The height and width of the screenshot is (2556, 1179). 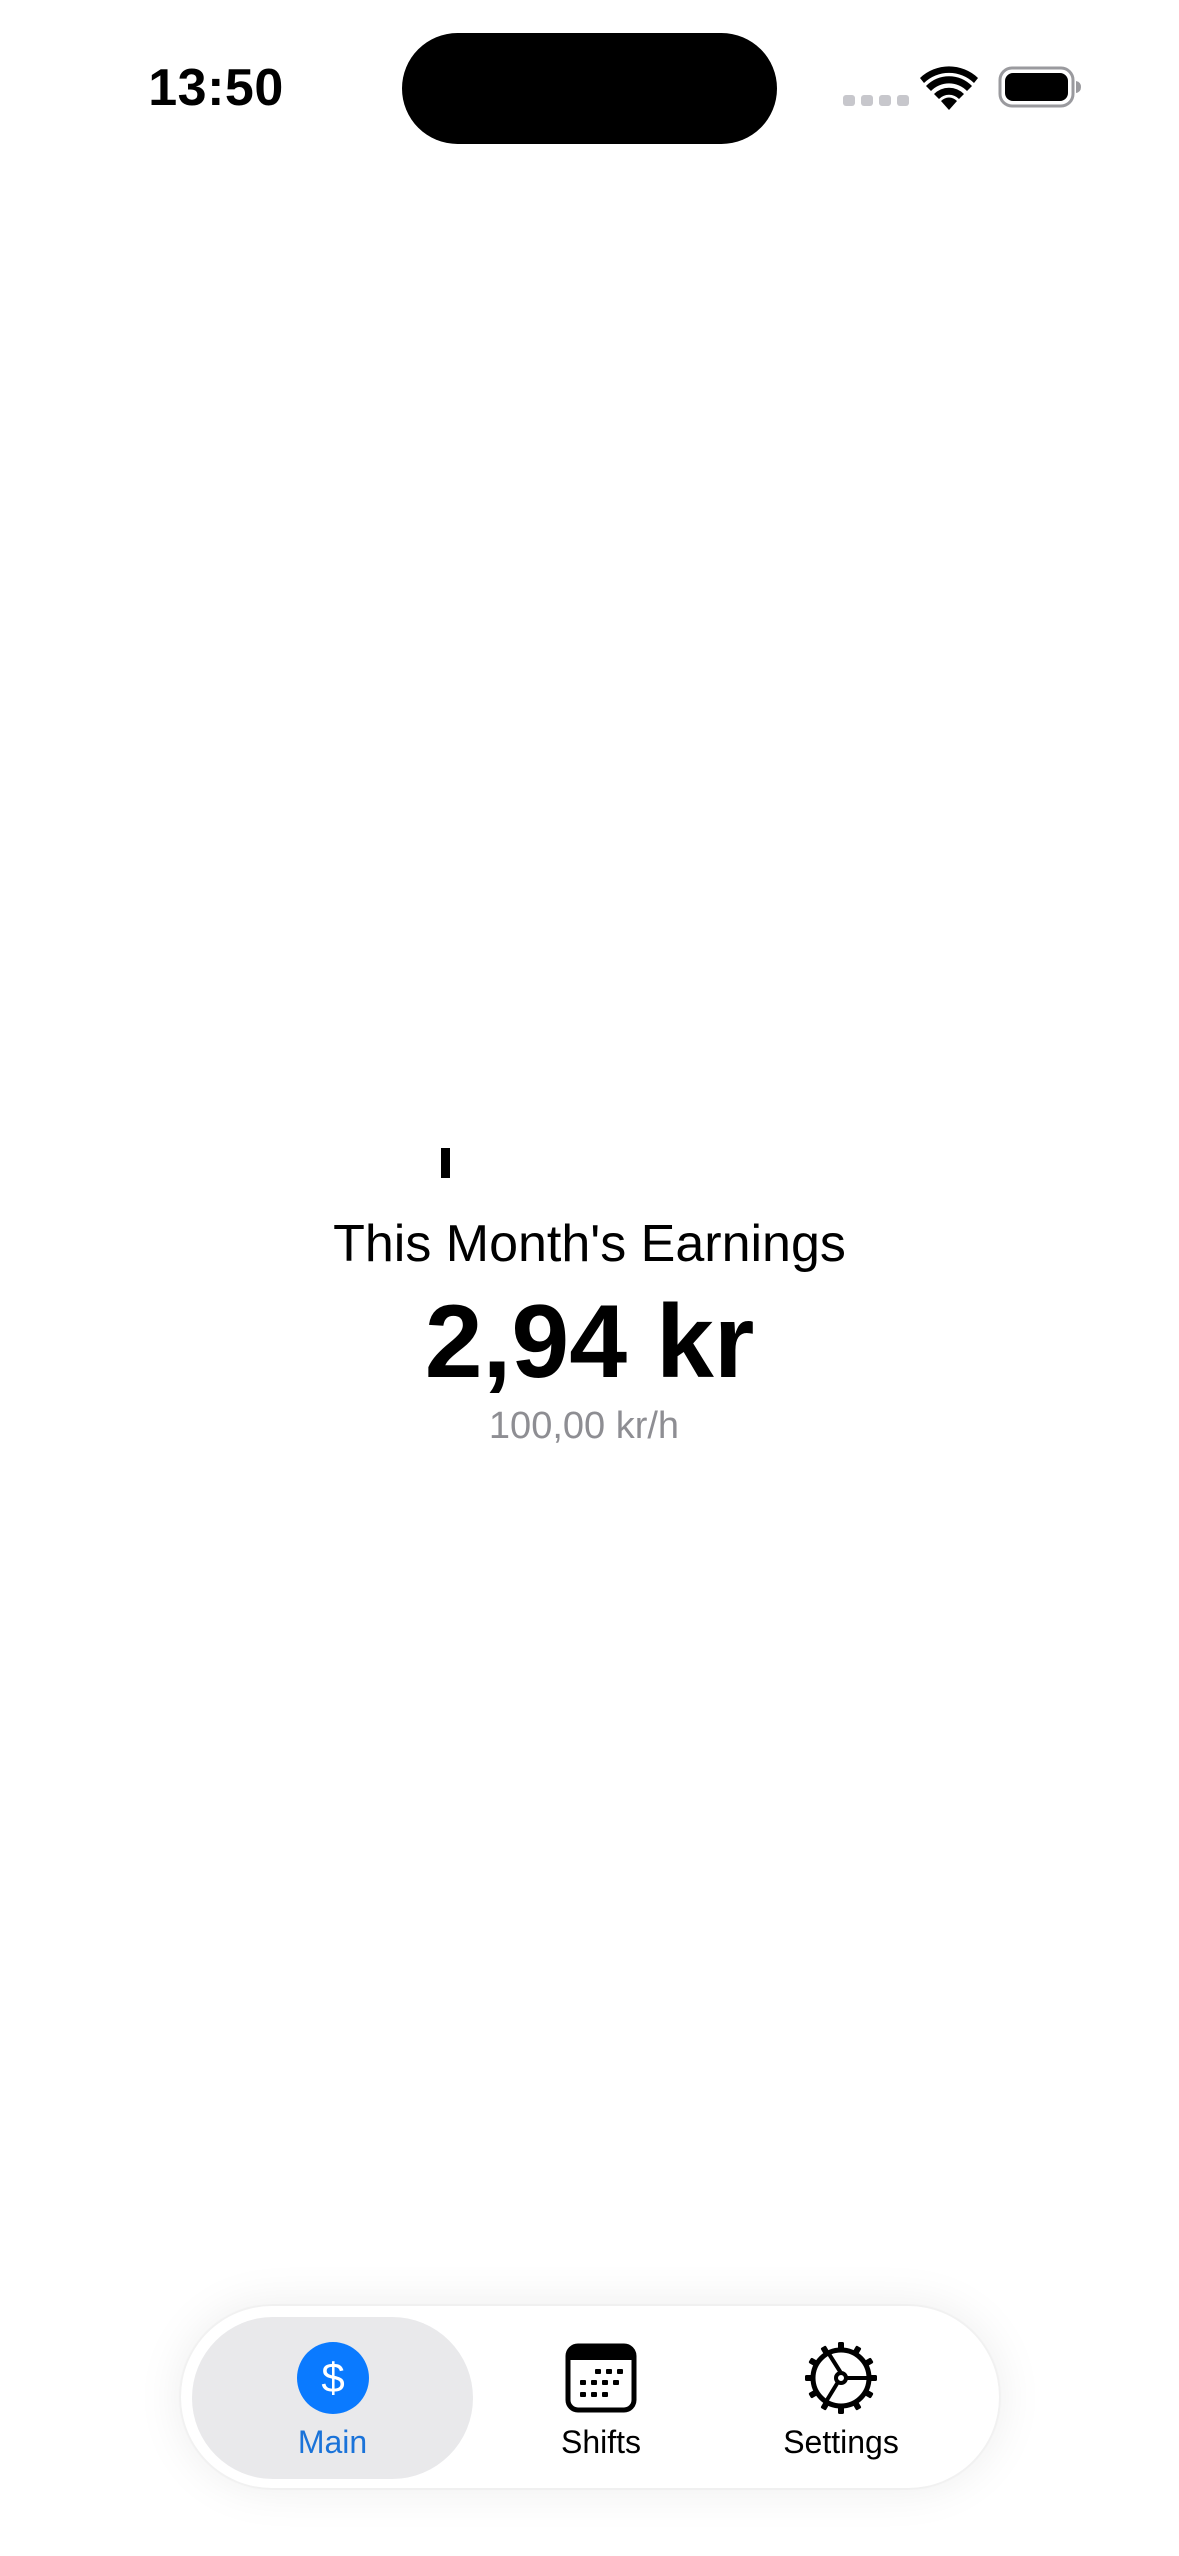 What do you see at coordinates (332, 2442) in the screenshot?
I see `tab-main-label: Main` at bounding box center [332, 2442].